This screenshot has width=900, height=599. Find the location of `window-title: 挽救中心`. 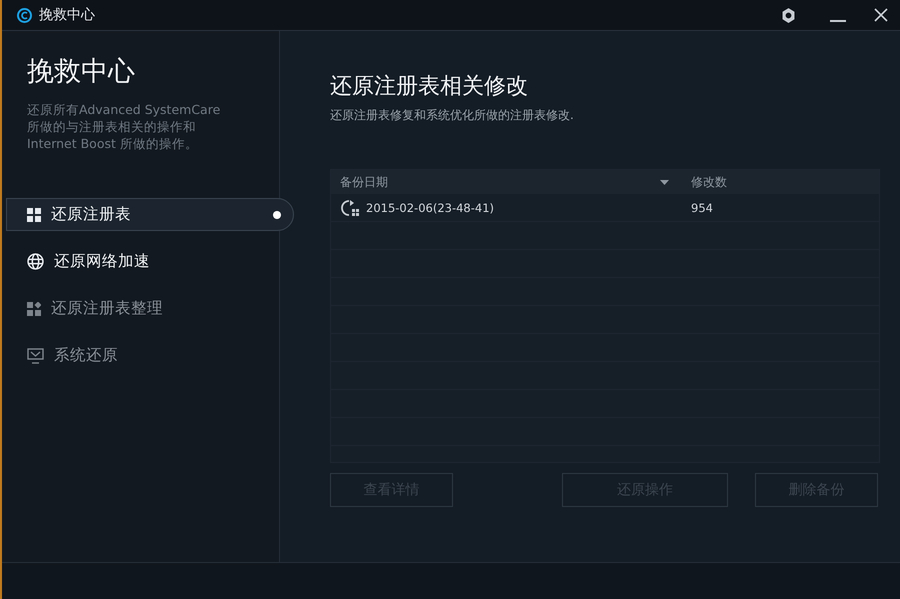

window-title: 挽救中心 is located at coordinates (67, 15).